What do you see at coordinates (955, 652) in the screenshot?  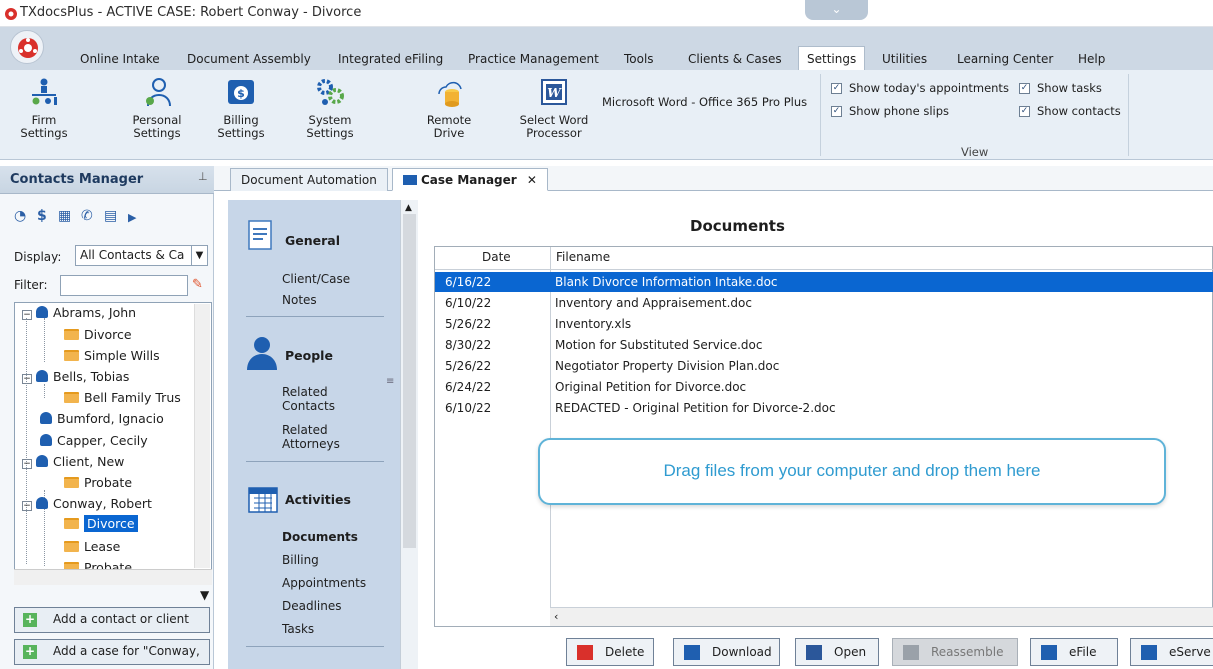 I see `reassemble-button: Reassemble` at bounding box center [955, 652].